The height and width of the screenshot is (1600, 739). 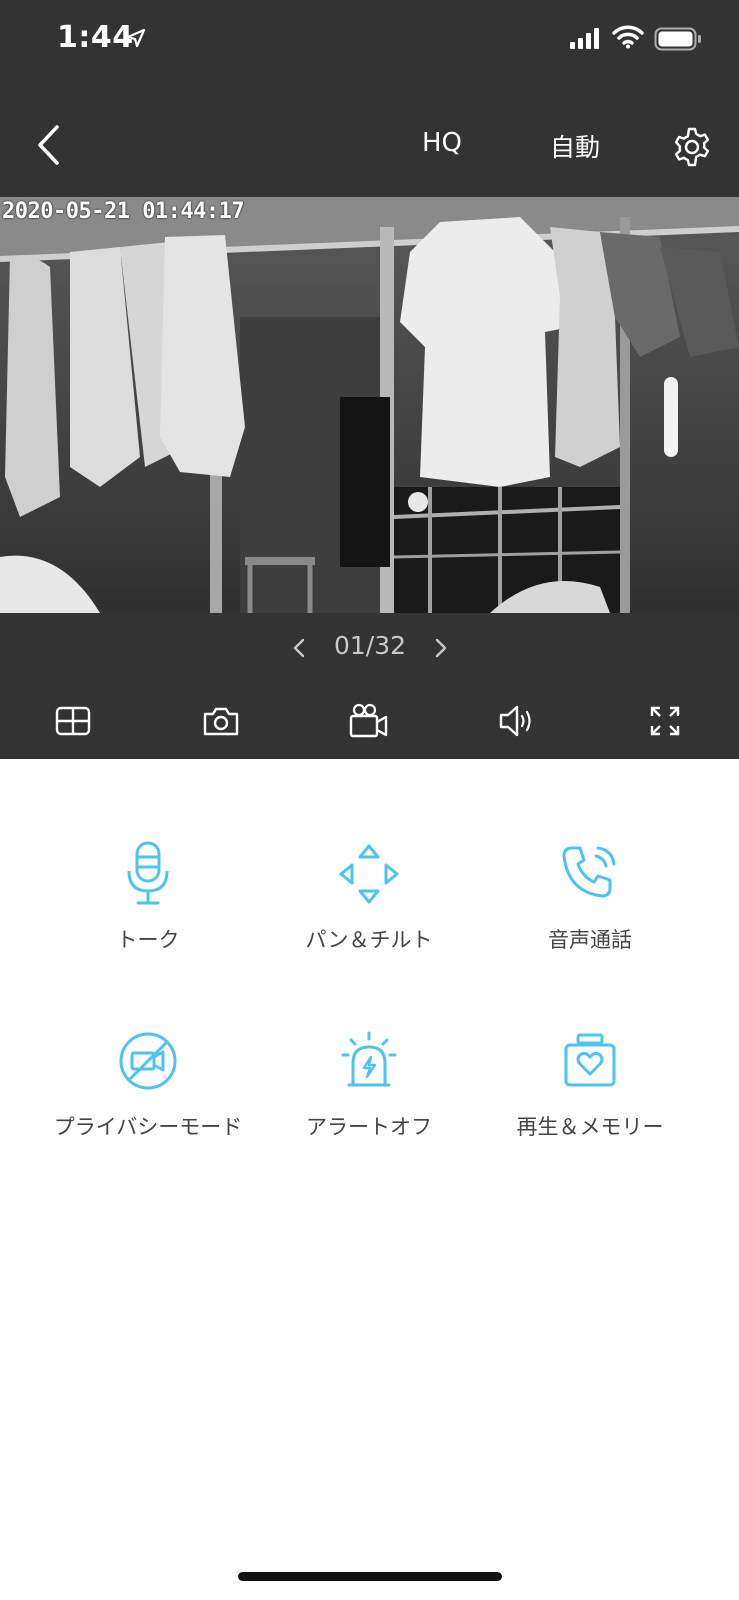 I want to click on multi-view-button, so click(x=73, y=721).